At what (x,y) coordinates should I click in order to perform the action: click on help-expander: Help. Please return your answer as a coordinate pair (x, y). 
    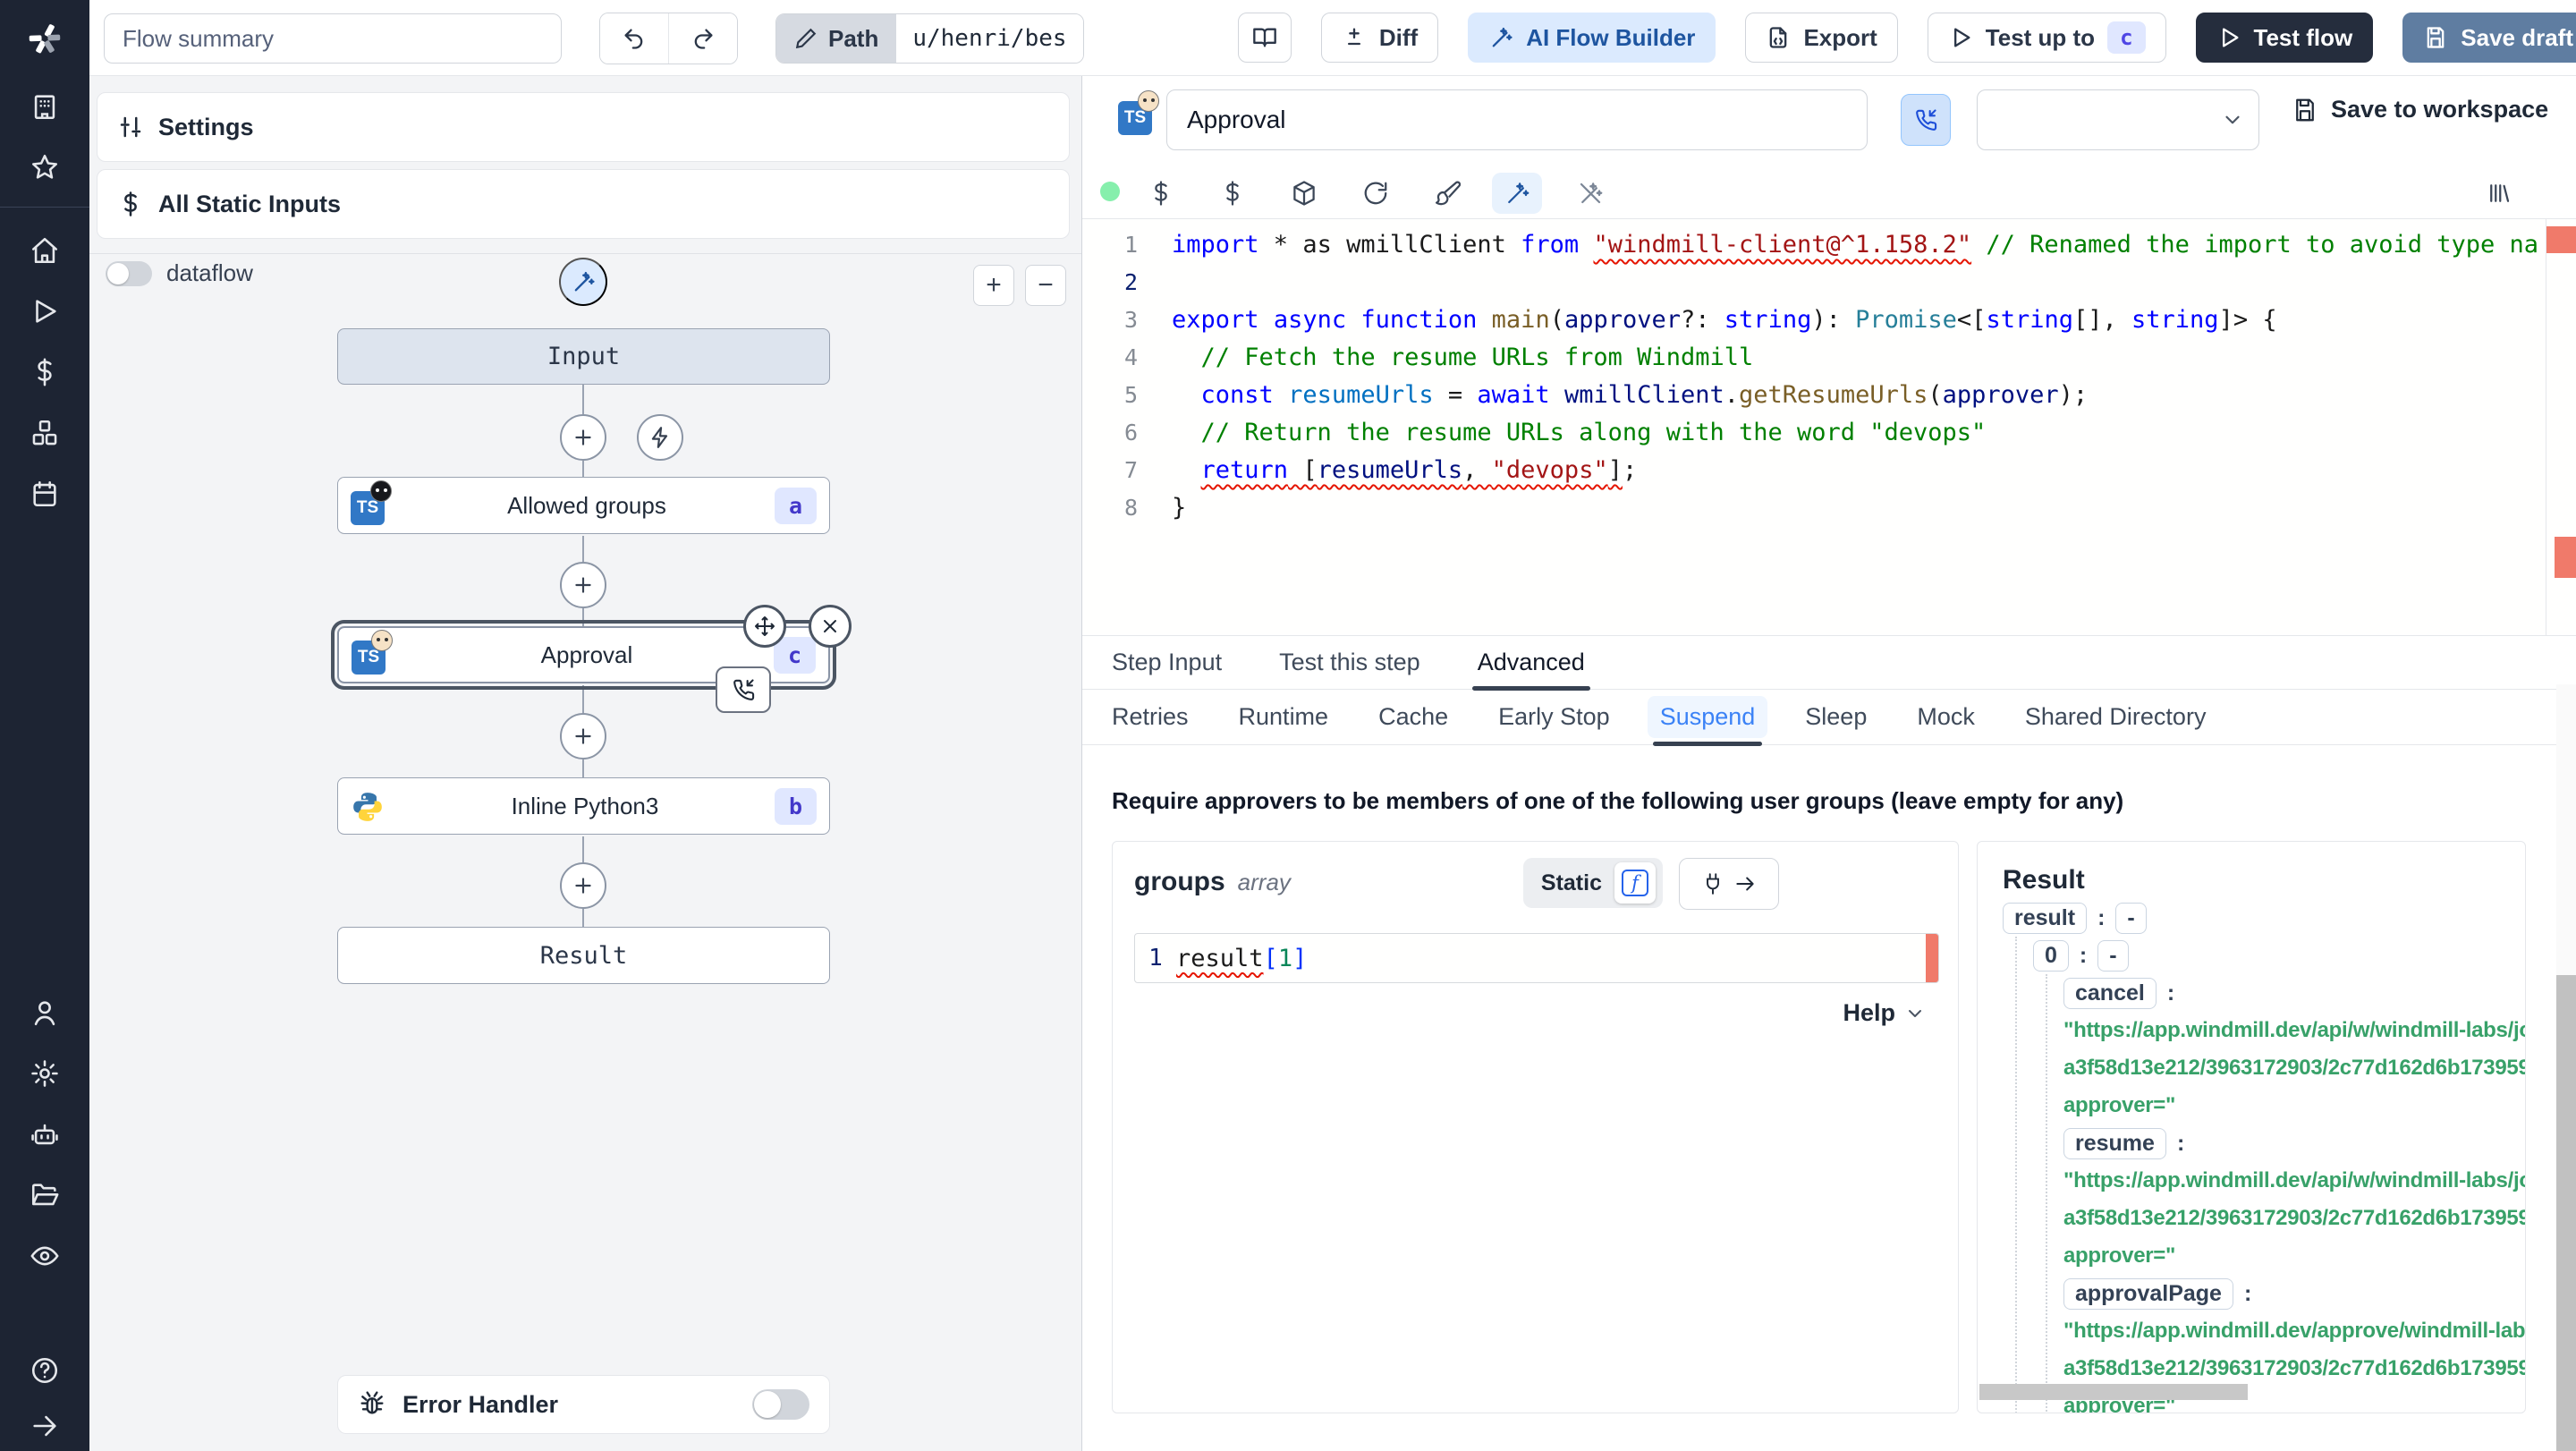
    Looking at the image, I should click on (1884, 1013).